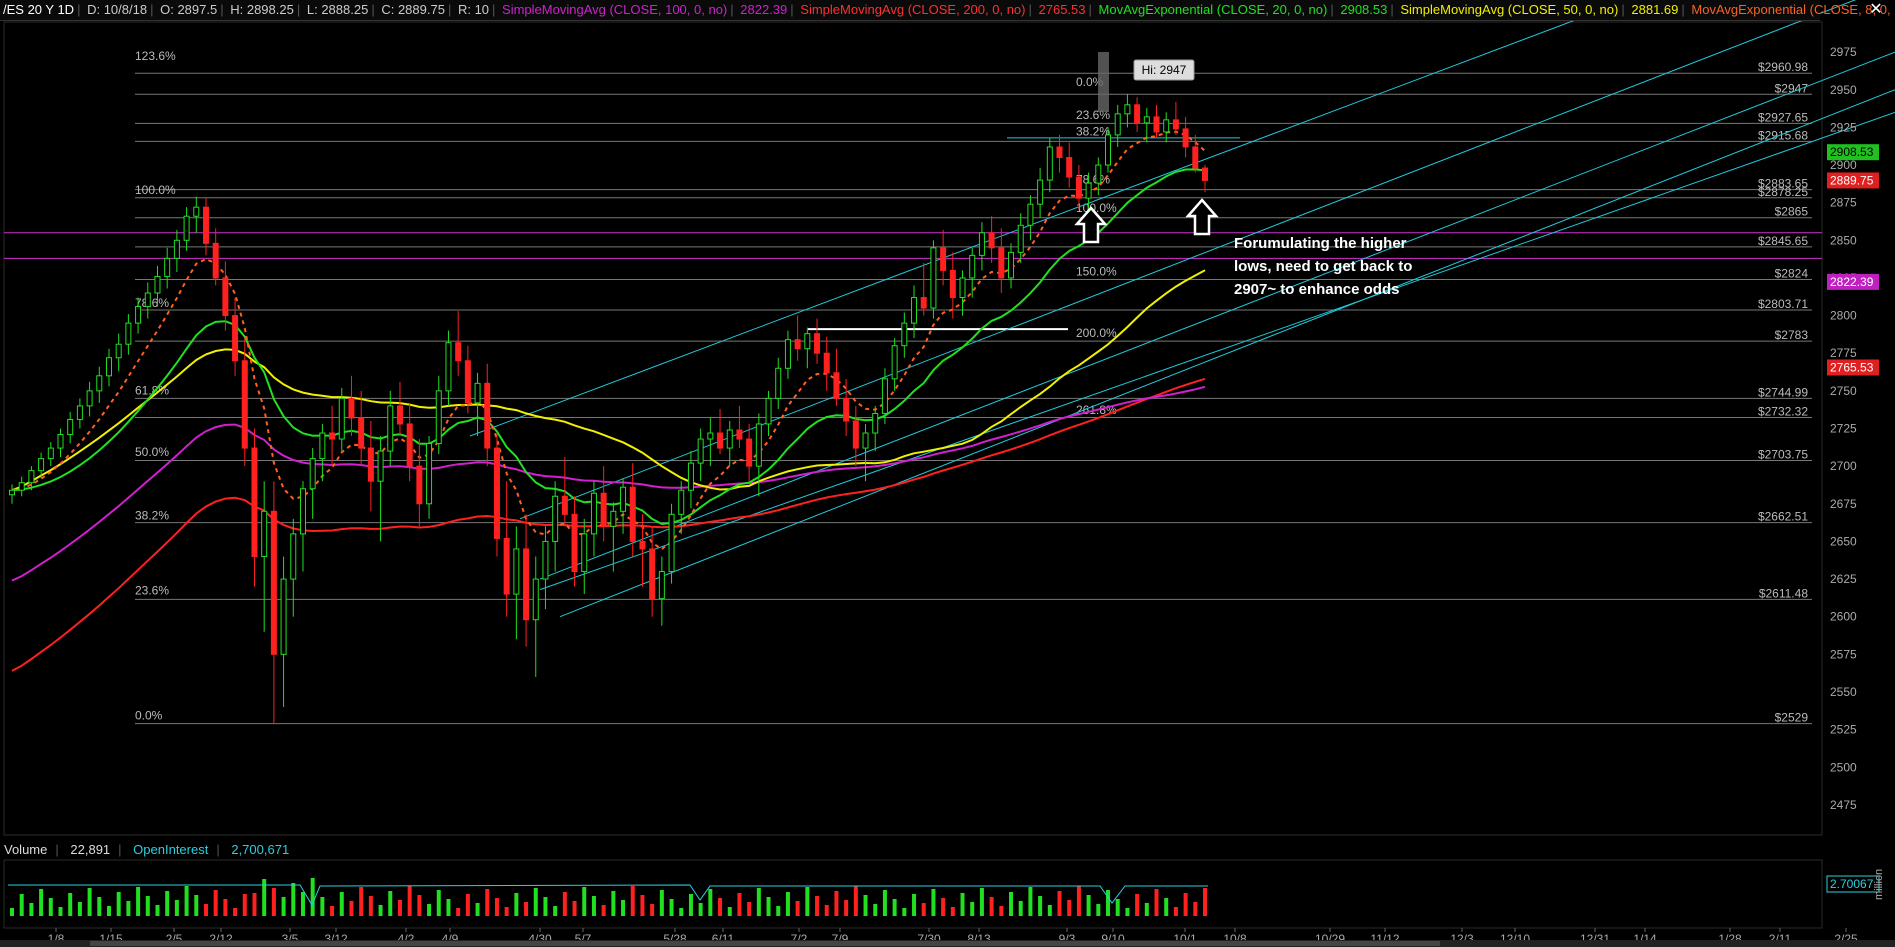 The width and height of the screenshot is (1895, 947). Describe the element at coordinates (947, 943) in the screenshot. I see `horizontal-scrollbar` at that location.